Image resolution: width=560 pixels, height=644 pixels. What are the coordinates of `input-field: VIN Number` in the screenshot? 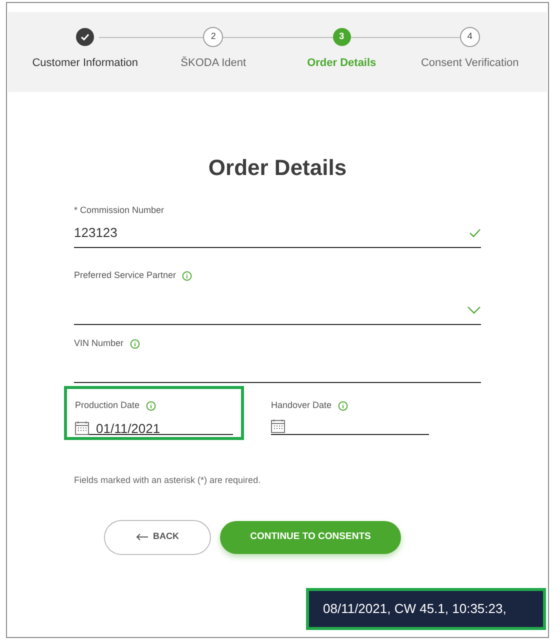 It's located at (277, 360).